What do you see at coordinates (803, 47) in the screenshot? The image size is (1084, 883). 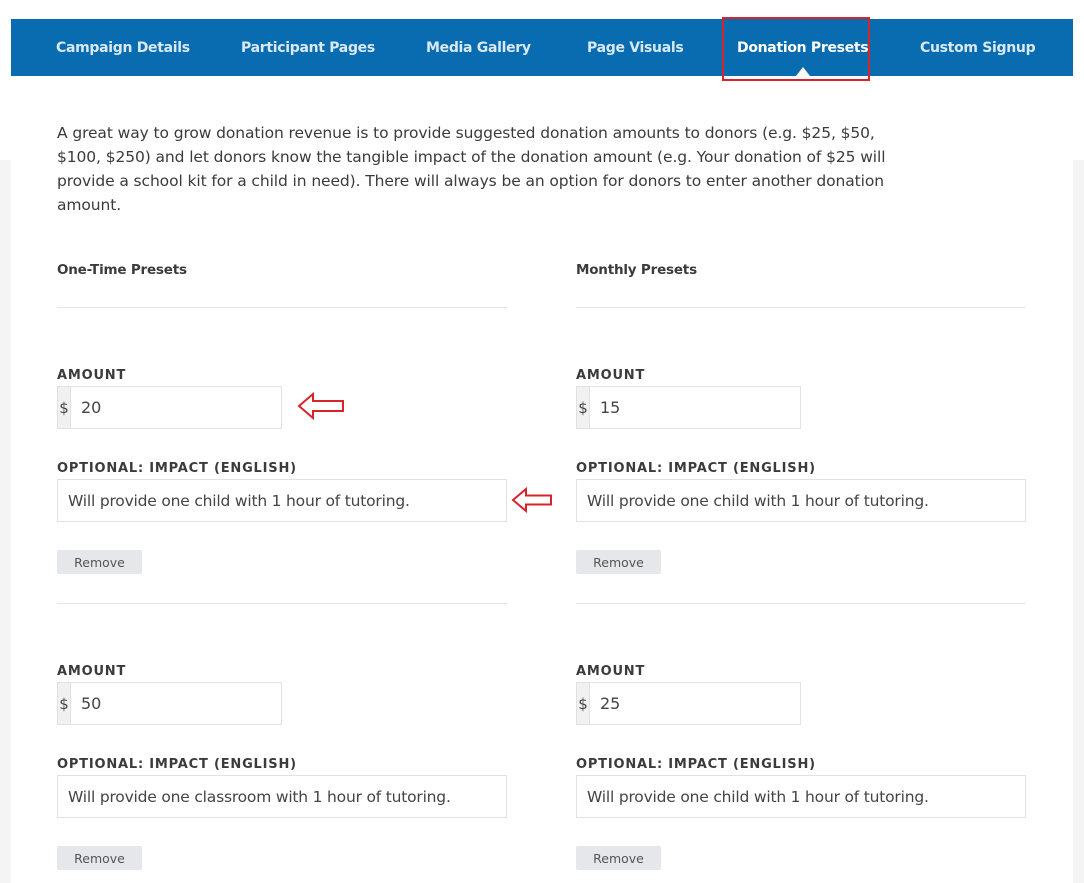 I see `tab-donation-presets: Donation Presets` at bounding box center [803, 47].